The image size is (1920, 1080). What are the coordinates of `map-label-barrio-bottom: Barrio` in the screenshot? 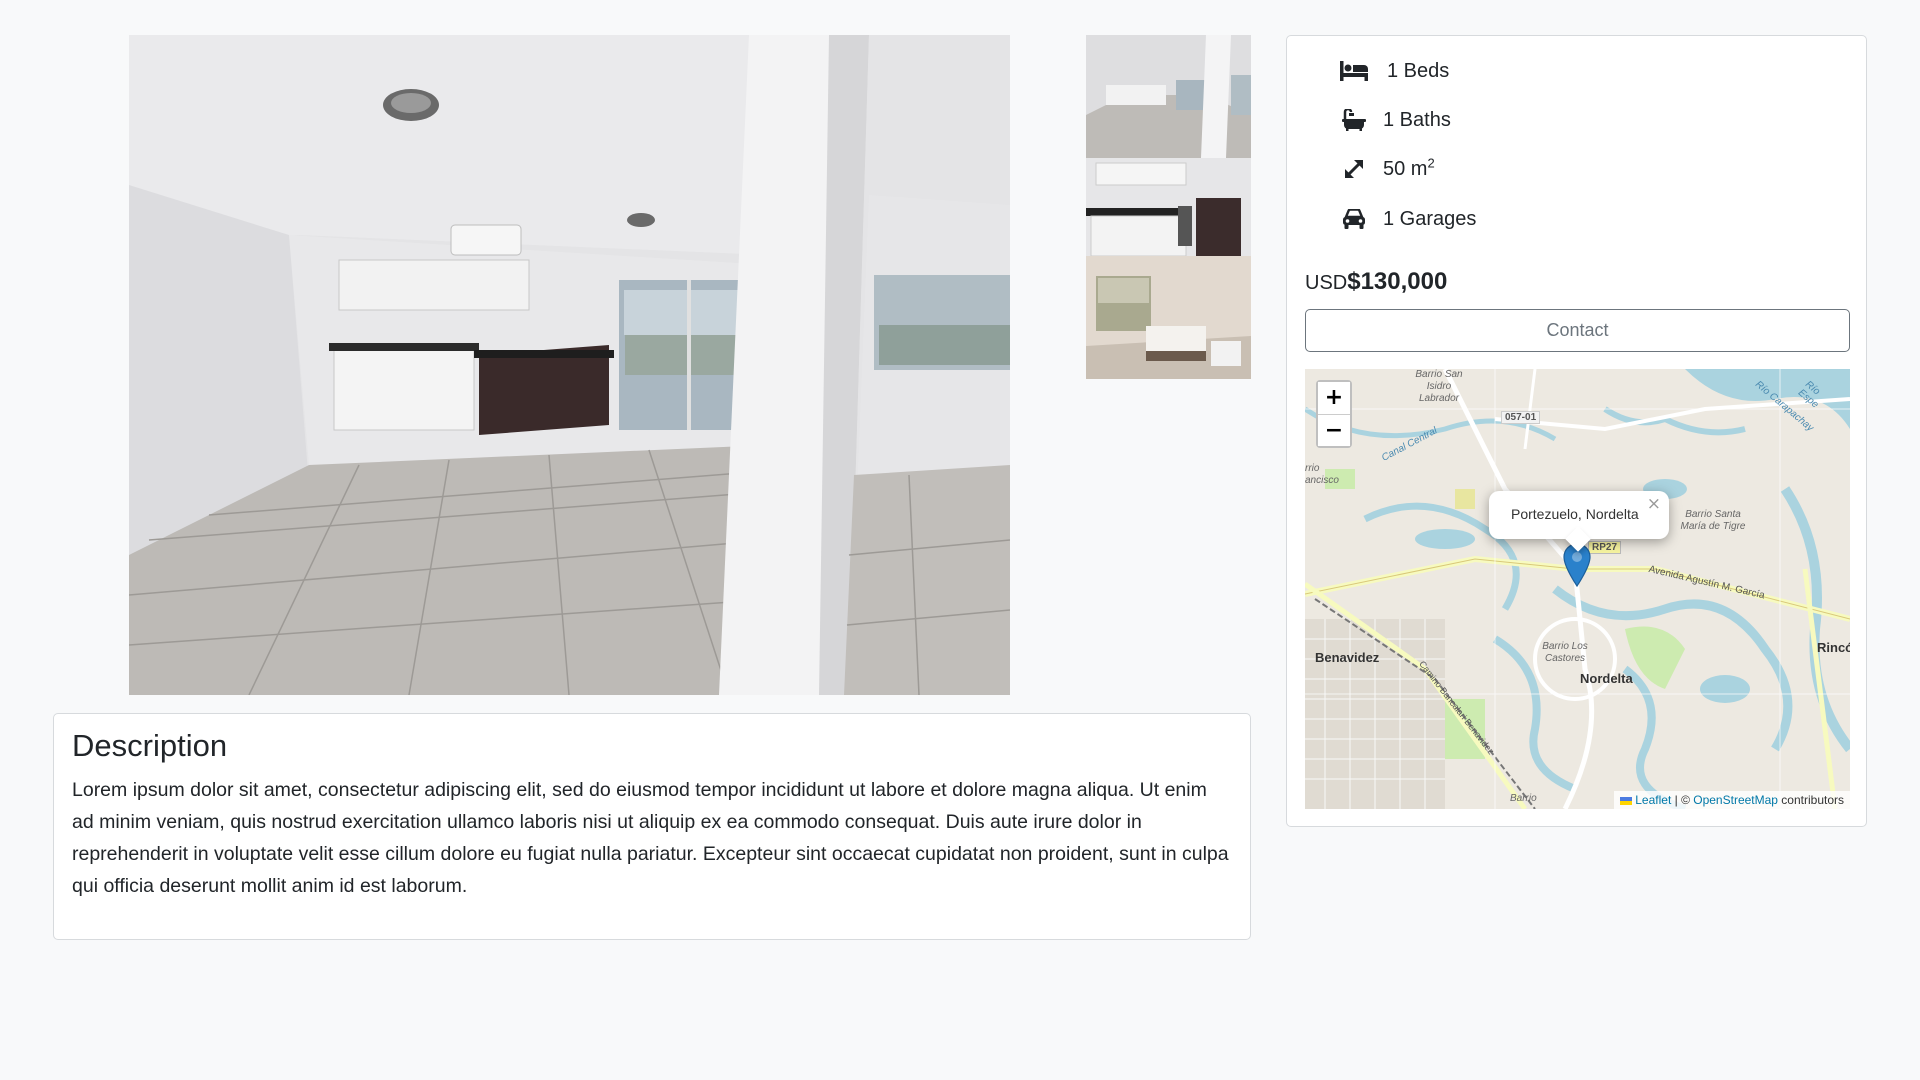 It's located at (1523, 798).